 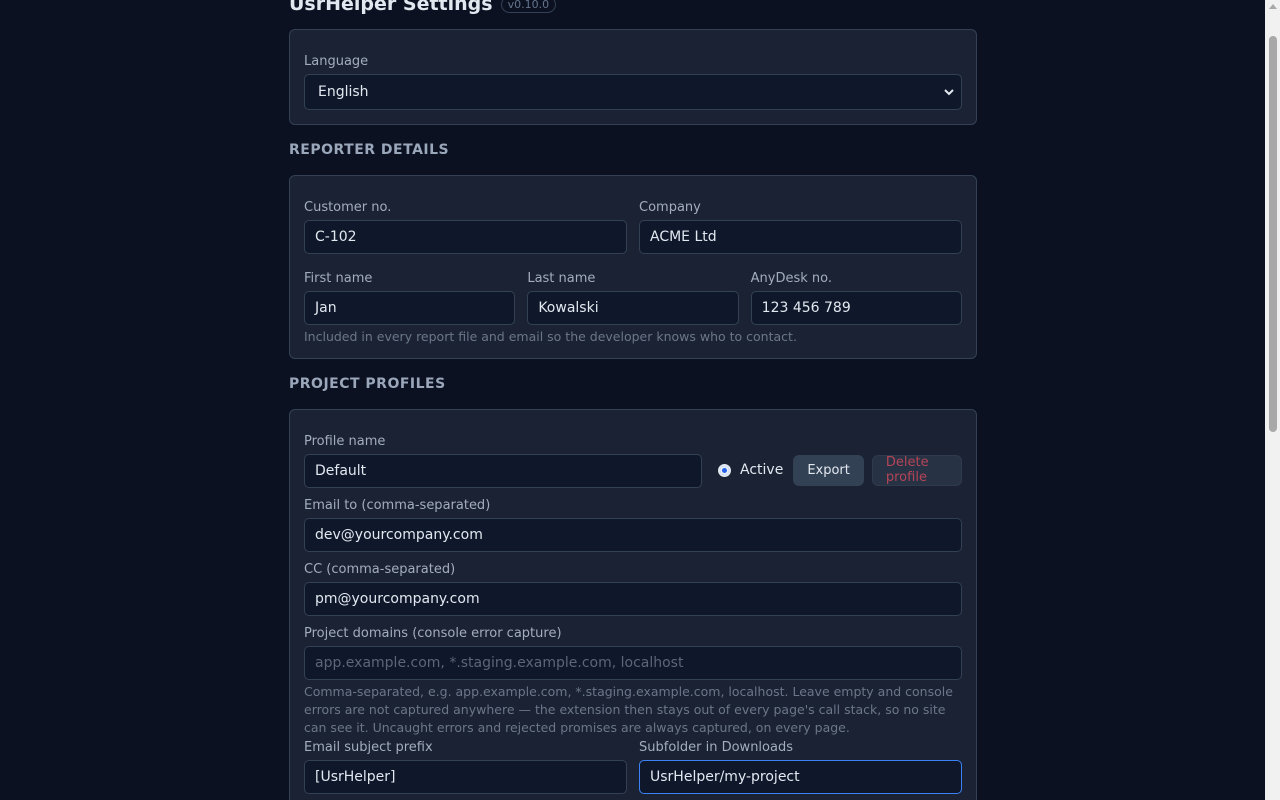 What do you see at coordinates (633, 308) in the screenshot?
I see `last-name-input: Kowalski` at bounding box center [633, 308].